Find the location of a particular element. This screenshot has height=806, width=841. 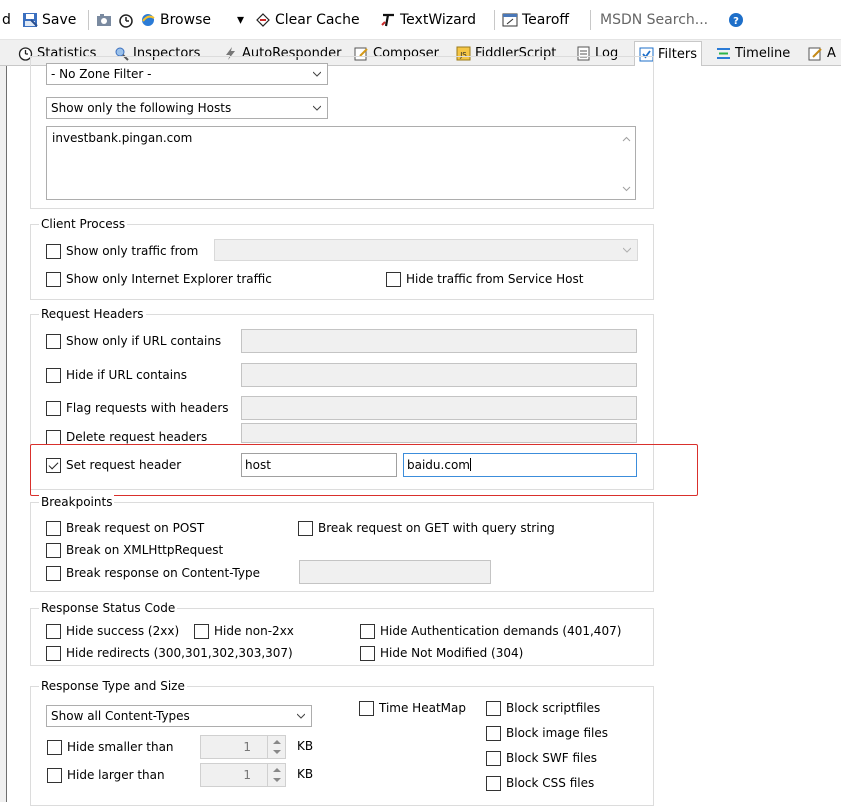

delete-headers-checkbox: Delete request headers is located at coordinates (126, 437).